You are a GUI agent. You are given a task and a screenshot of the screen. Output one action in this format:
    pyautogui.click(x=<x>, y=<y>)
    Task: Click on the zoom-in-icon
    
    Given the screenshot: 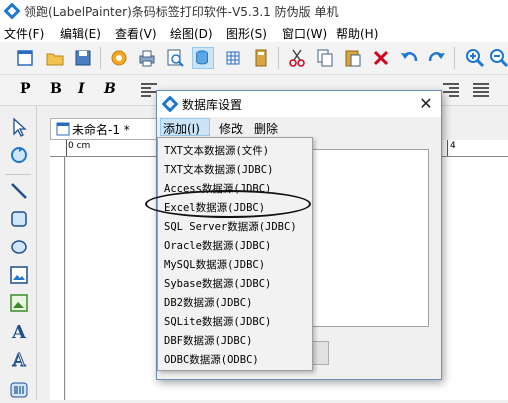 What is the action you would take?
    pyautogui.click(x=475, y=58)
    